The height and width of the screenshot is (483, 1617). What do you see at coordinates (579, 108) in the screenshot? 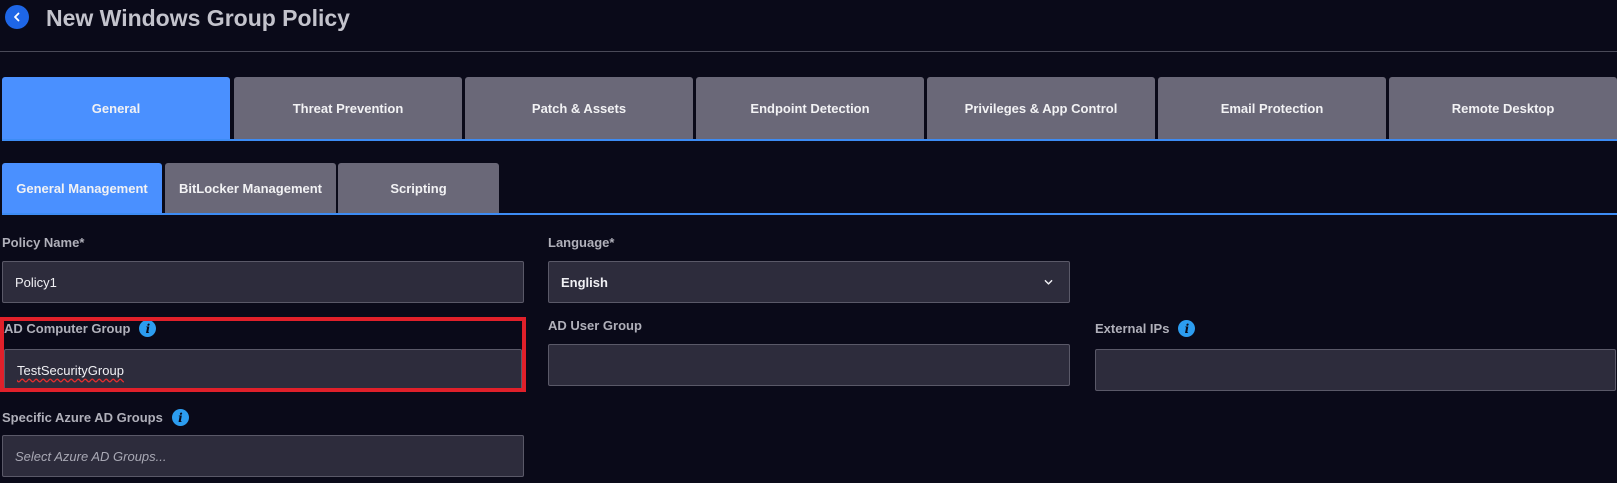
I see `tab-patch-assets: Patch & Assets` at bounding box center [579, 108].